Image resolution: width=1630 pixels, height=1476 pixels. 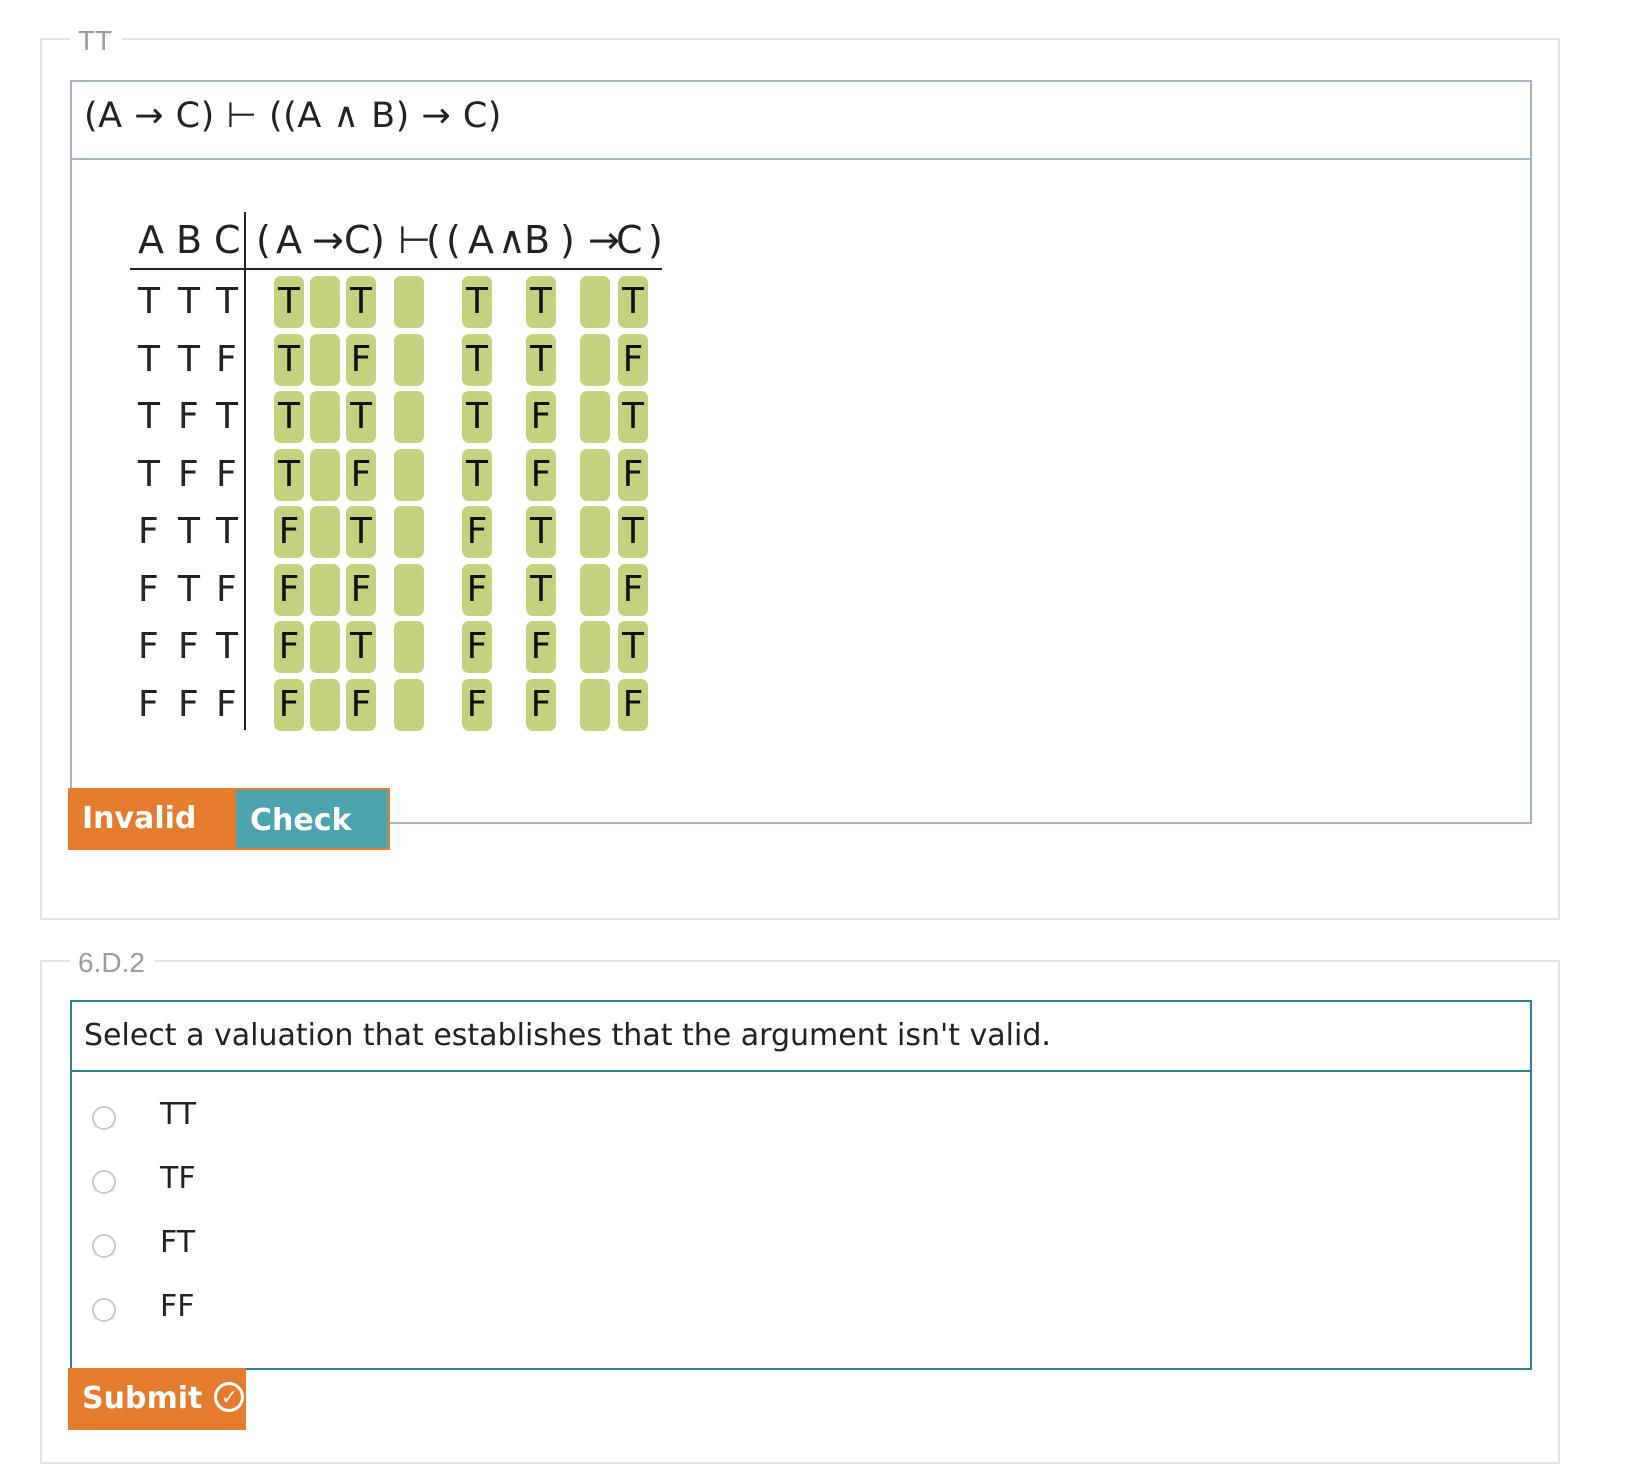 What do you see at coordinates (328, 240) in the screenshot?
I see `table-header-symbol: →` at bounding box center [328, 240].